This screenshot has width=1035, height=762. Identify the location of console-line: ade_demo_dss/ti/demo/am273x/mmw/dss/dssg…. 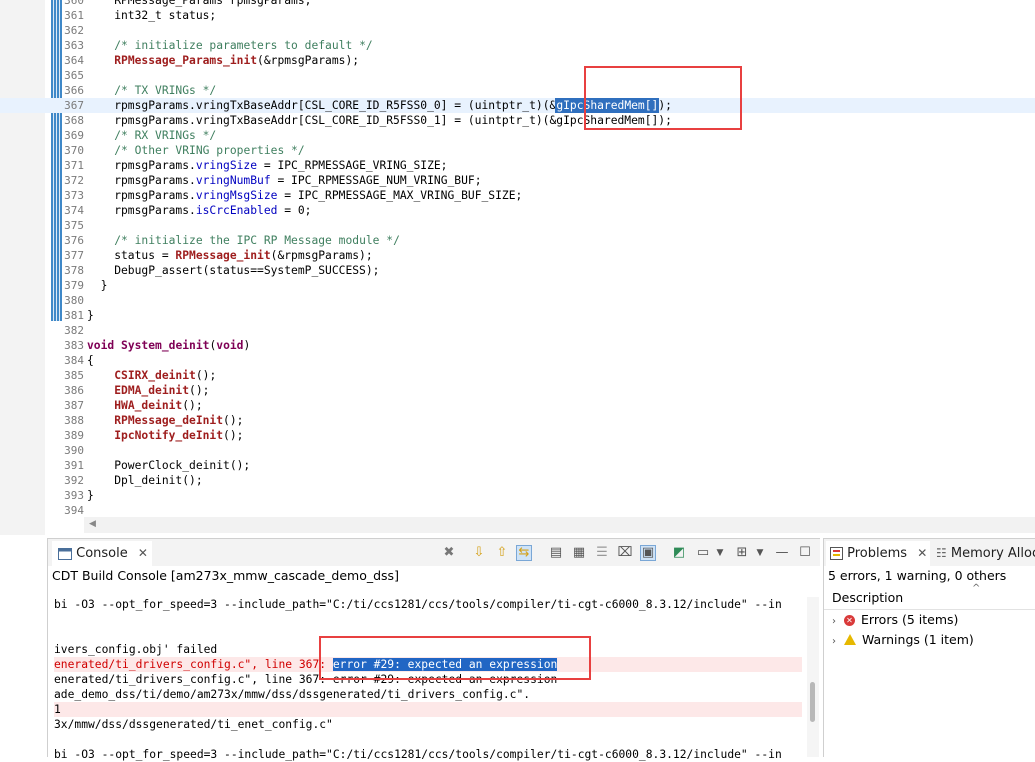
(428, 694).